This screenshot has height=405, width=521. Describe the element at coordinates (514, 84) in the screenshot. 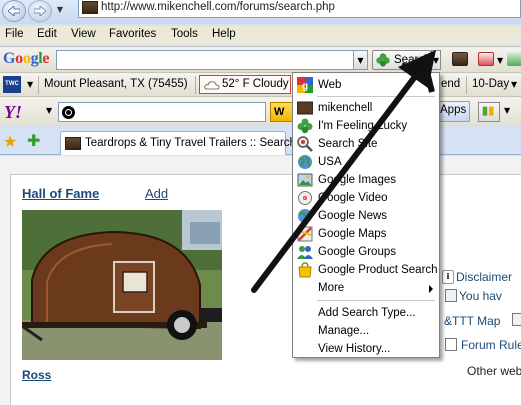

I see `ten-day-dropdown-icon: ▼` at that location.